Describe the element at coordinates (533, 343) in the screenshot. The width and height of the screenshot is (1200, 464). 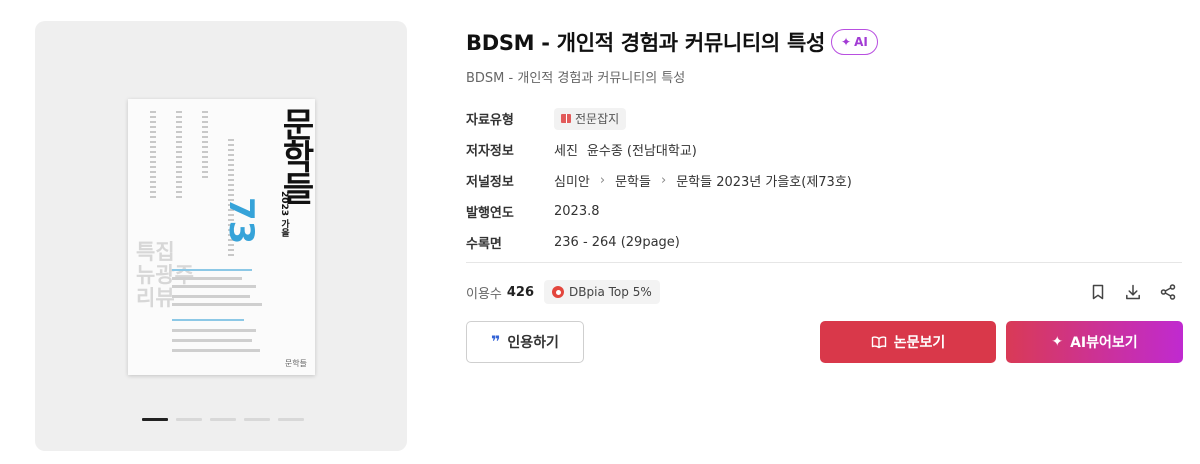
I see `cite-button-label: 인용하기` at that location.